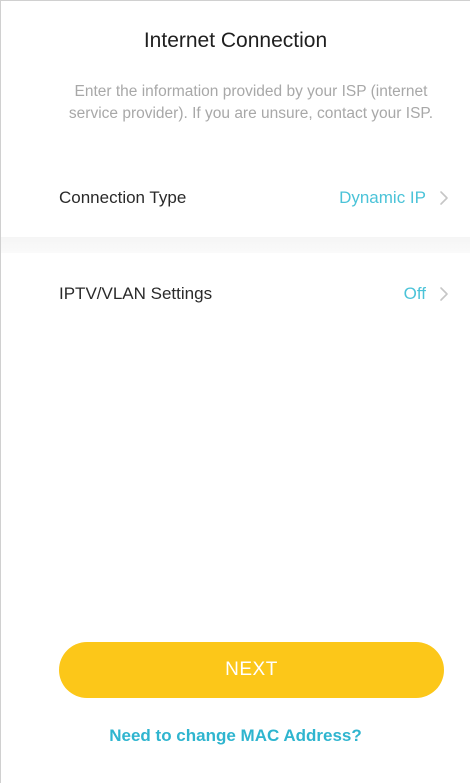 The image size is (470, 783). Describe the element at coordinates (251, 670) in the screenshot. I see `next-button: NEXT` at that location.